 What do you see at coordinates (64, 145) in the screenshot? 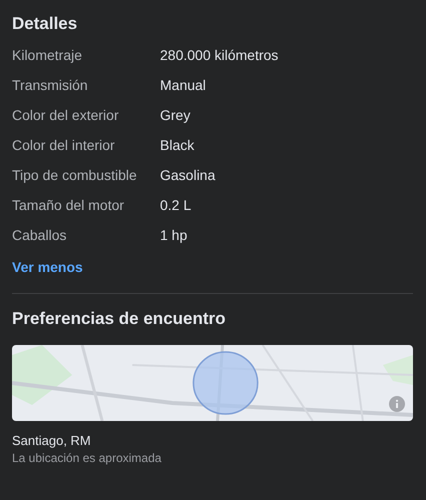
I see `detail-label: Color del interior` at bounding box center [64, 145].